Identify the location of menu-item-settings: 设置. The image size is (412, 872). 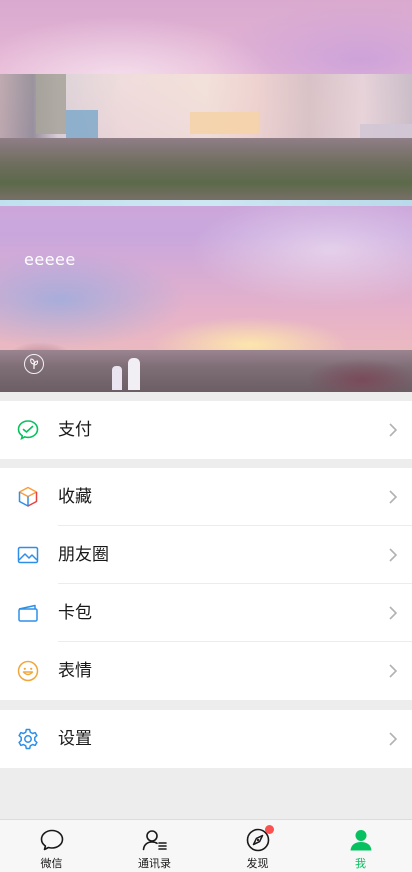
(206, 739).